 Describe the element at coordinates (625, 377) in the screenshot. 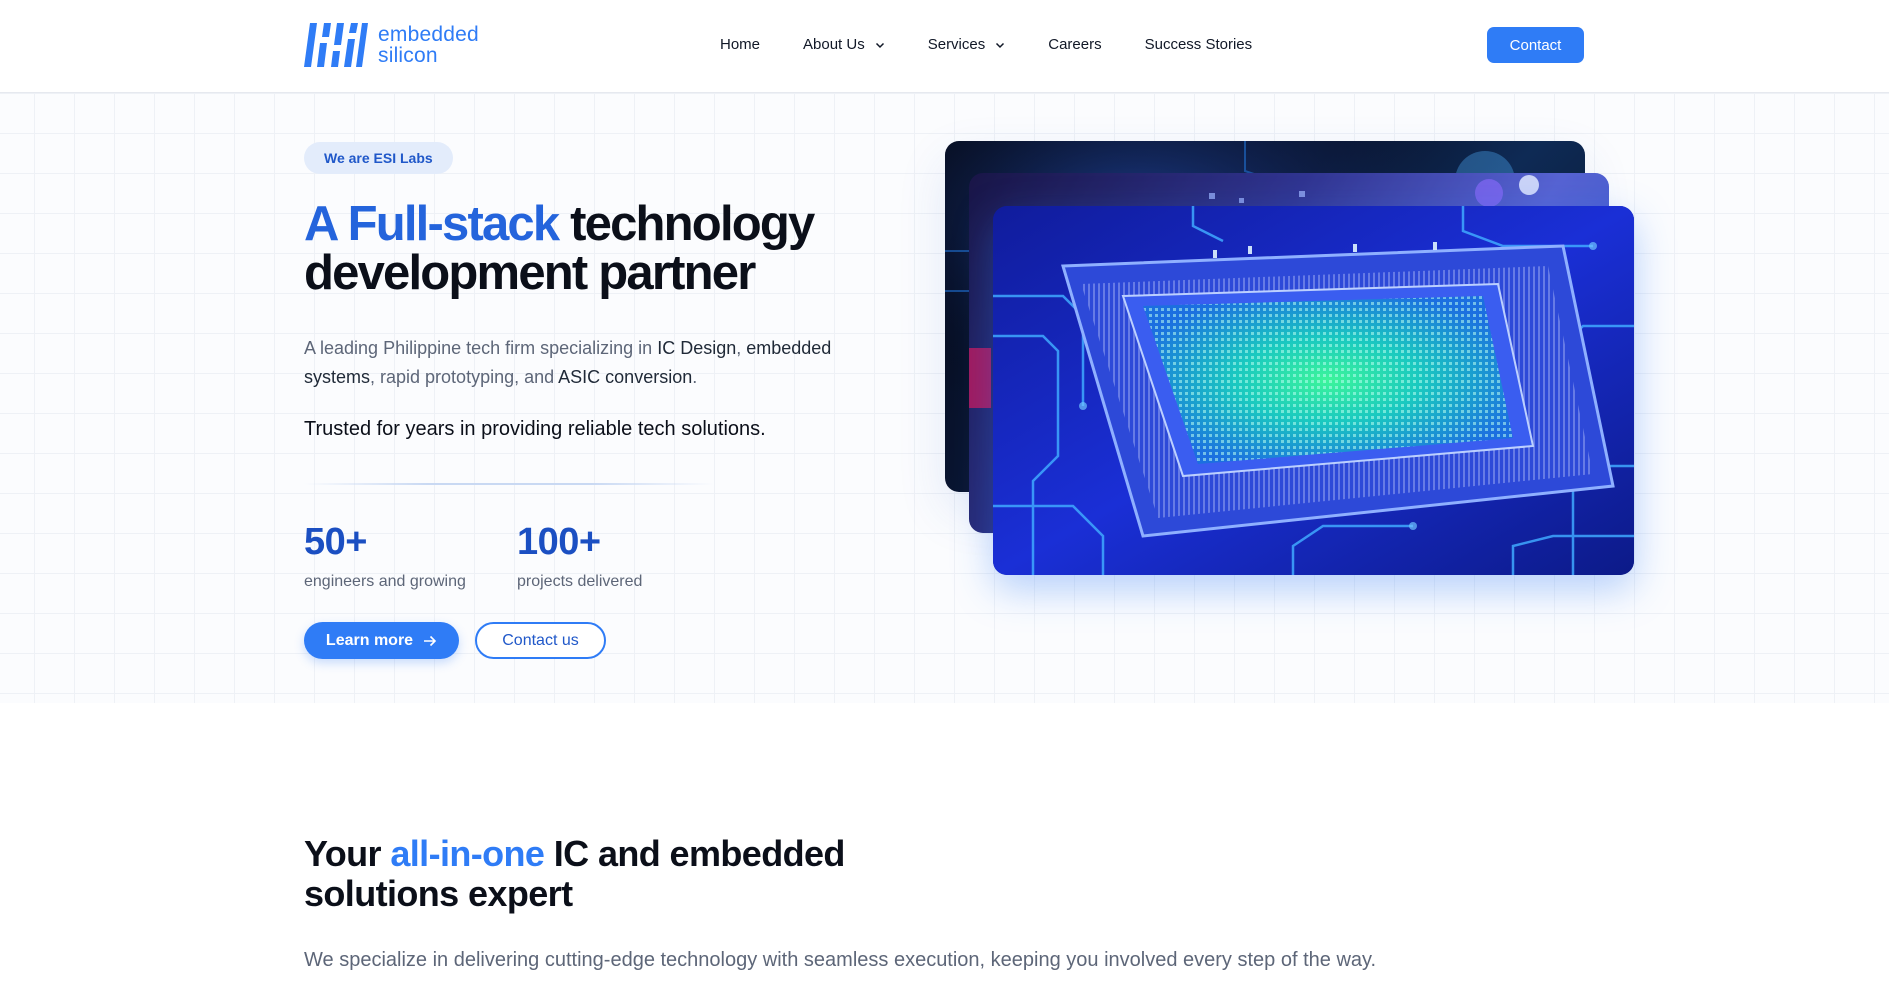

I see `lead-highlight-asic-conversion: ASIC conversion` at that location.